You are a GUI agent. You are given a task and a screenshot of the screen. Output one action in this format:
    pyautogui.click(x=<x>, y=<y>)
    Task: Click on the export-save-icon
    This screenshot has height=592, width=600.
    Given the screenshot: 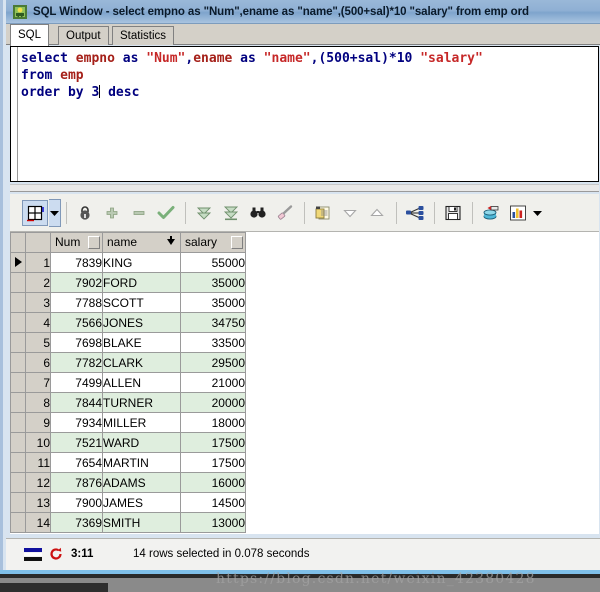 What is the action you would take?
    pyautogui.click(x=453, y=213)
    